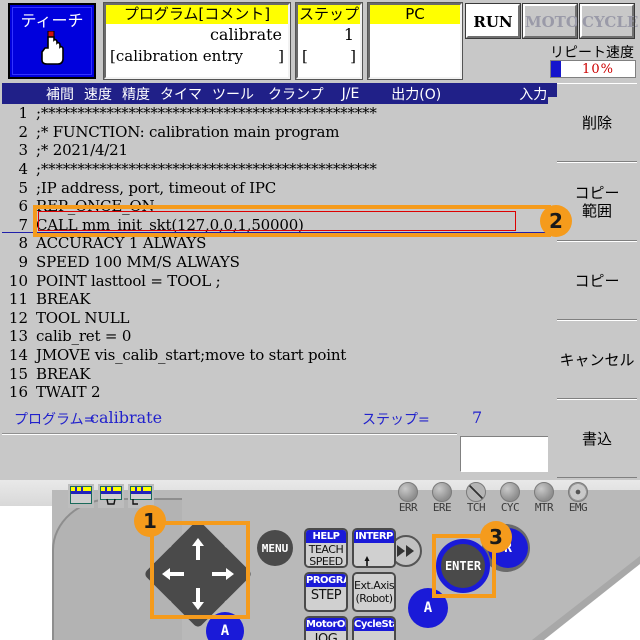 The width and height of the screenshot is (640, 640). I want to click on coordinate-axes-icon, so click(367, 561).